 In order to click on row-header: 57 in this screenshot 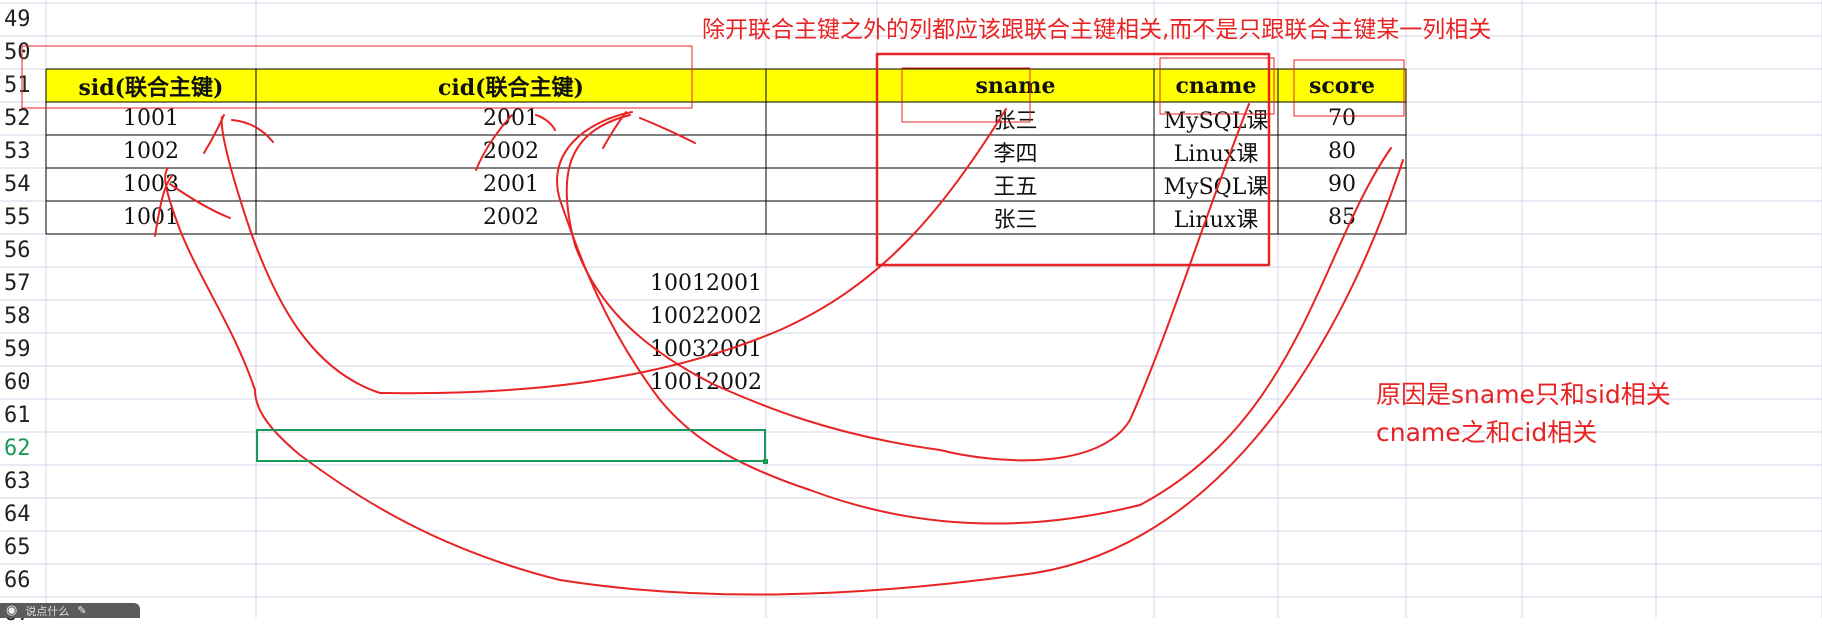, I will do `click(22, 283)`.